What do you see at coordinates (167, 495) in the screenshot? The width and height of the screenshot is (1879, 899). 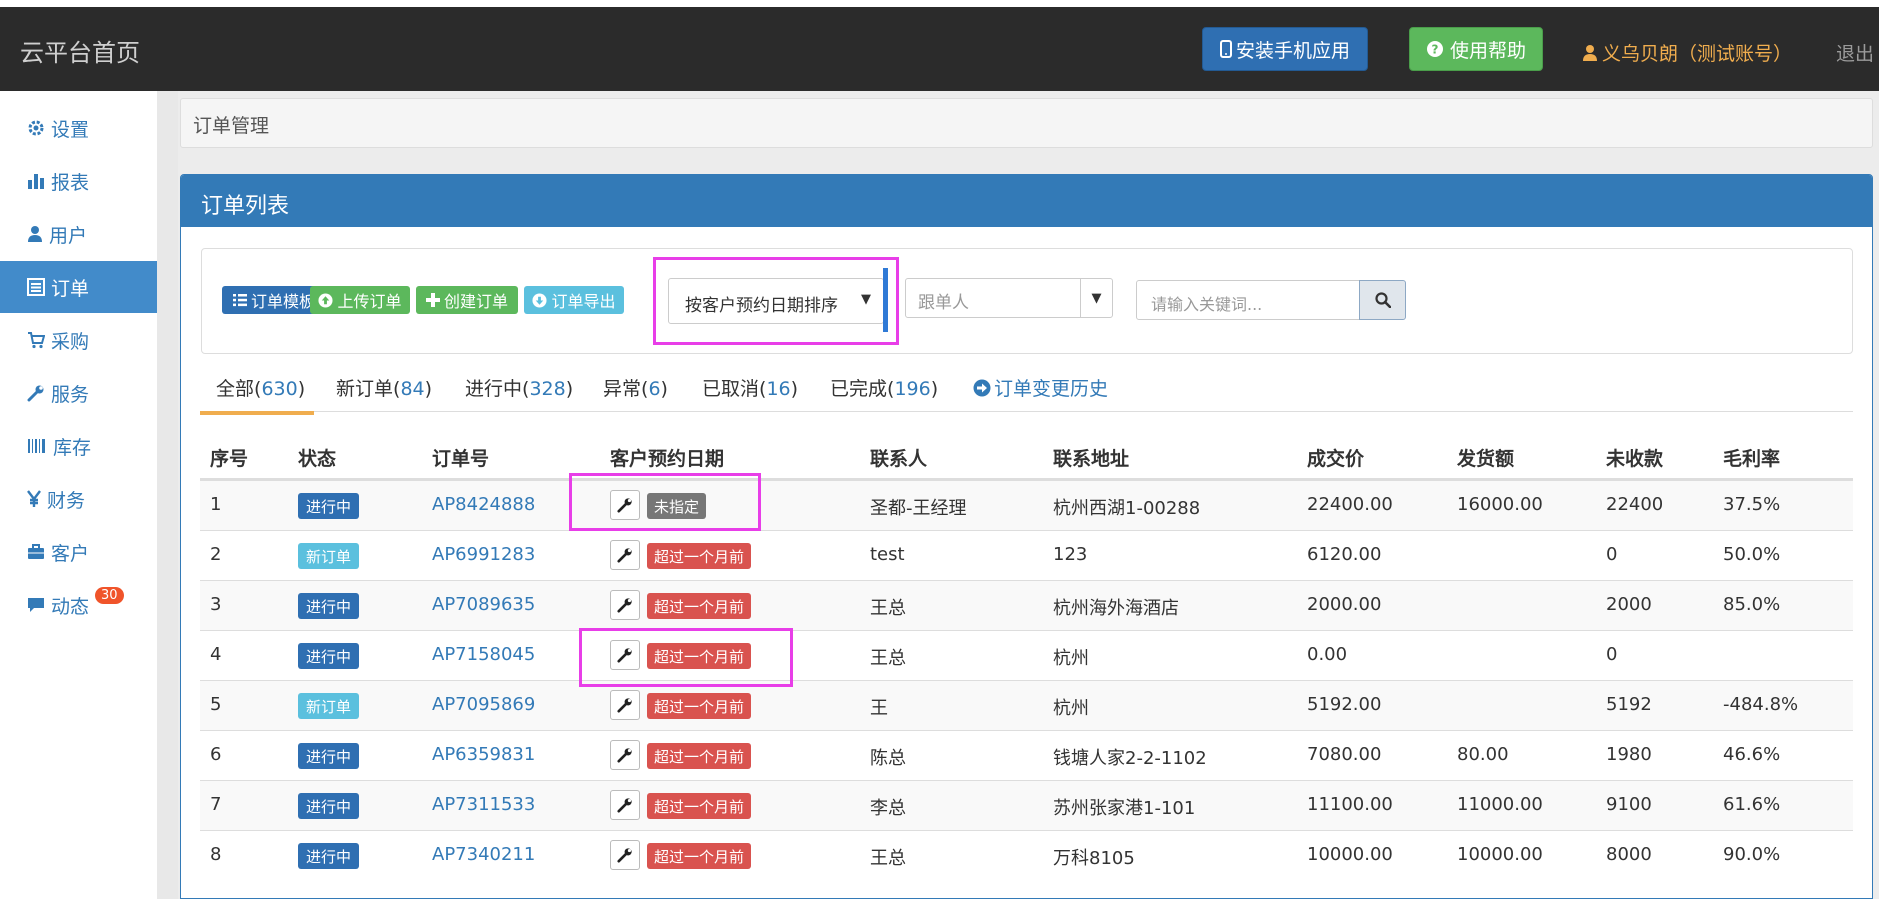 I see `sidebar-divider` at bounding box center [167, 495].